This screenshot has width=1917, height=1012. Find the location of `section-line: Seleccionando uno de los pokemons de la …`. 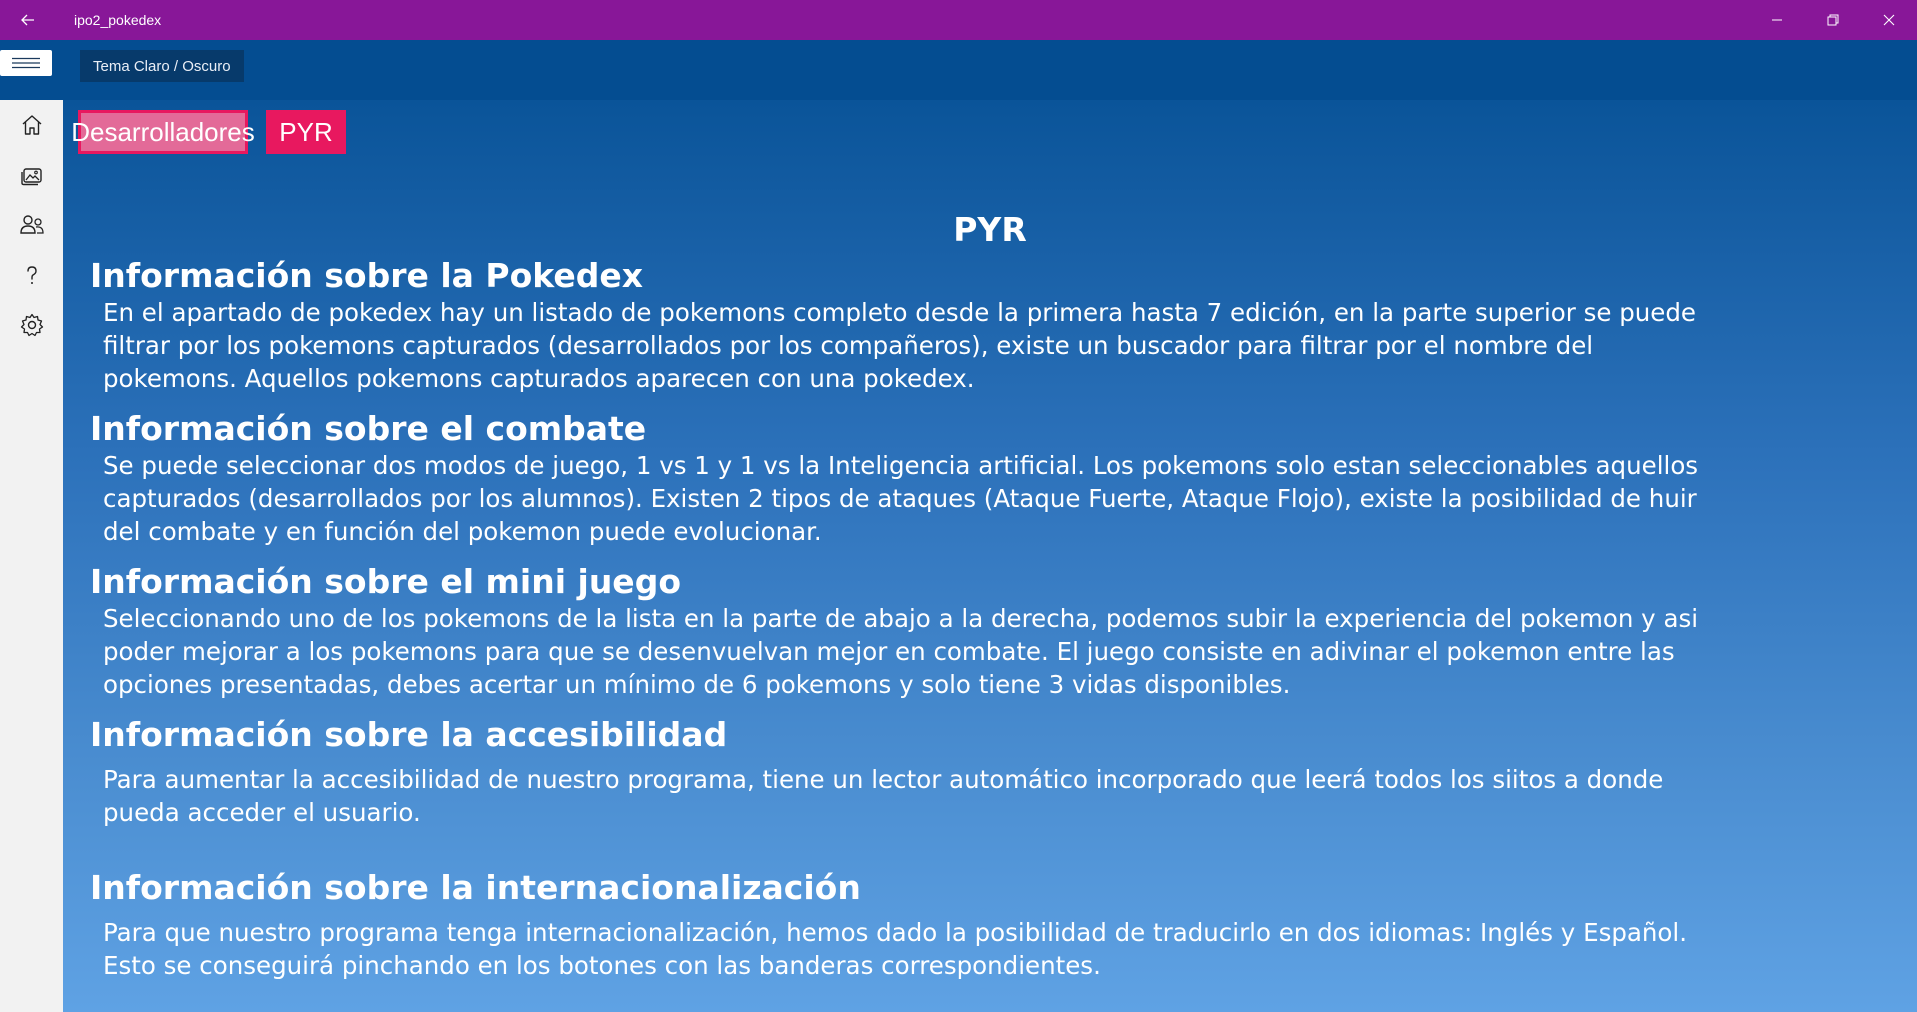

section-line: Seleccionando uno de los pokemons de la … is located at coordinates (901, 618).